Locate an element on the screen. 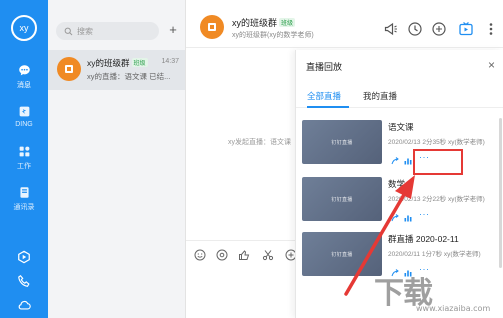 The width and height of the screenshot is (503, 318). left-rail: xy 消息 DING 工作 通讯录 is located at coordinates (24, 159).